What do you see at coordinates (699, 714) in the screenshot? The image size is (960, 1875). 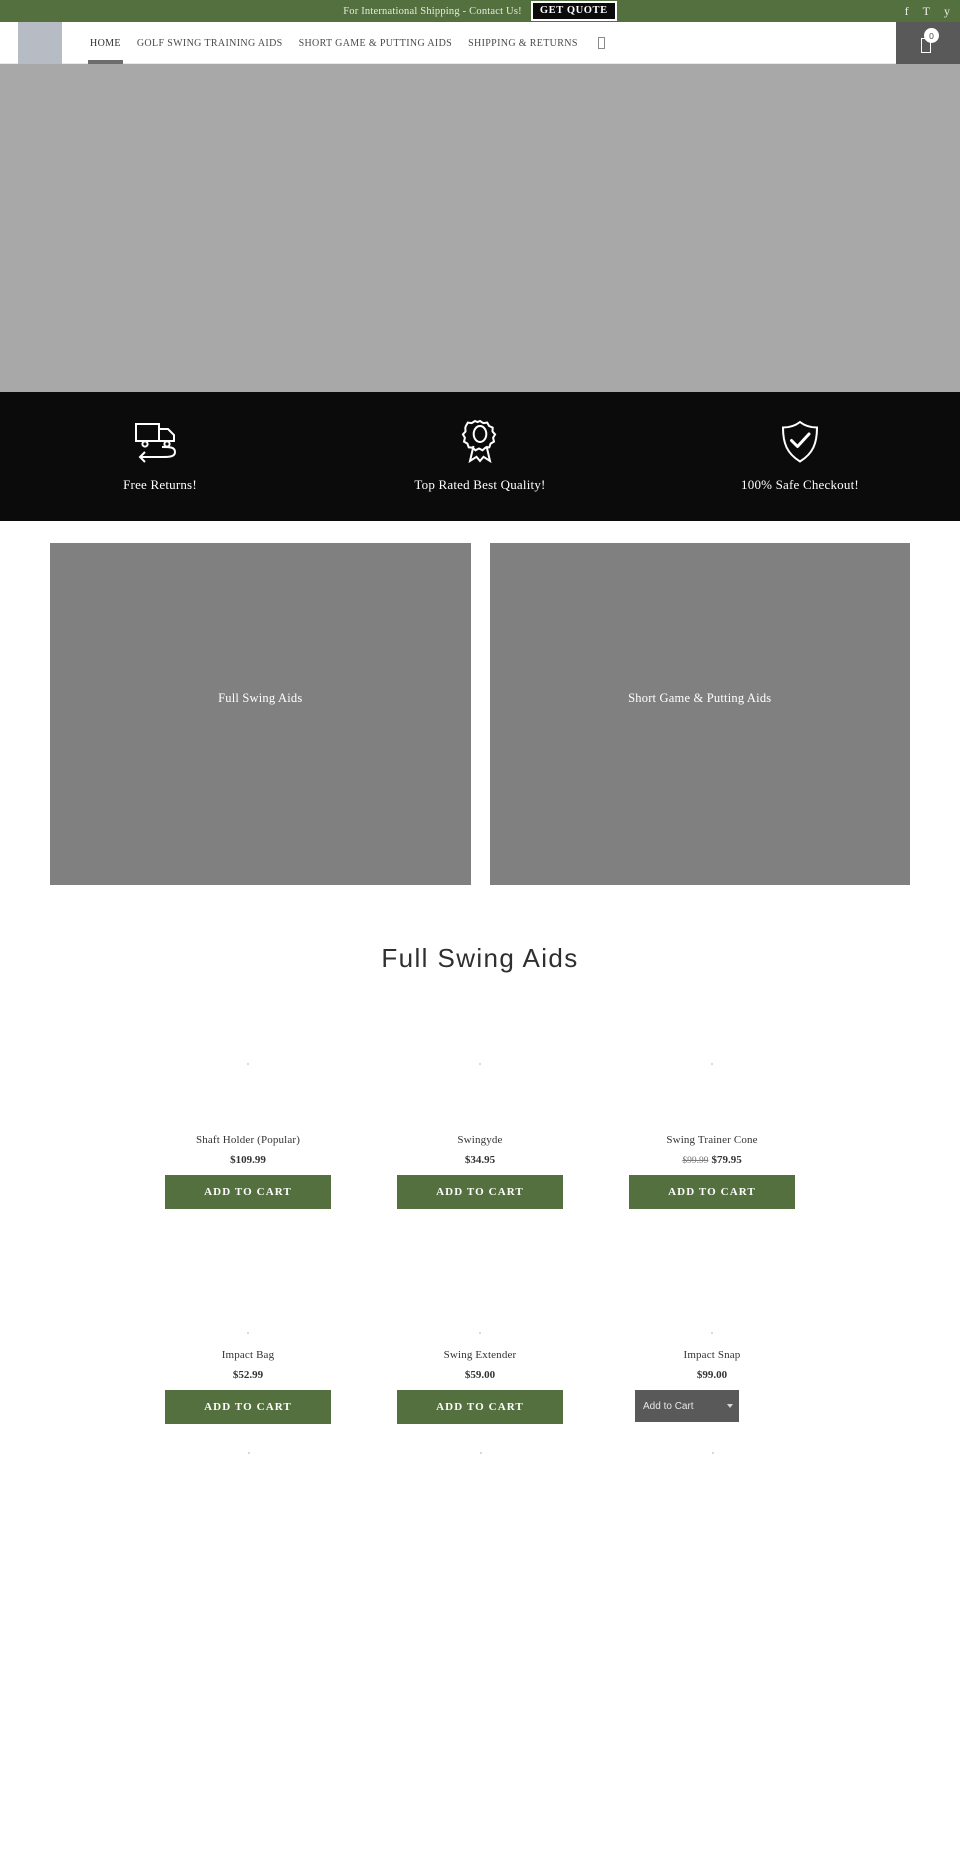 I see `category-tile-short-game-putting-aids: Short Game & Putting Aids` at bounding box center [699, 714].